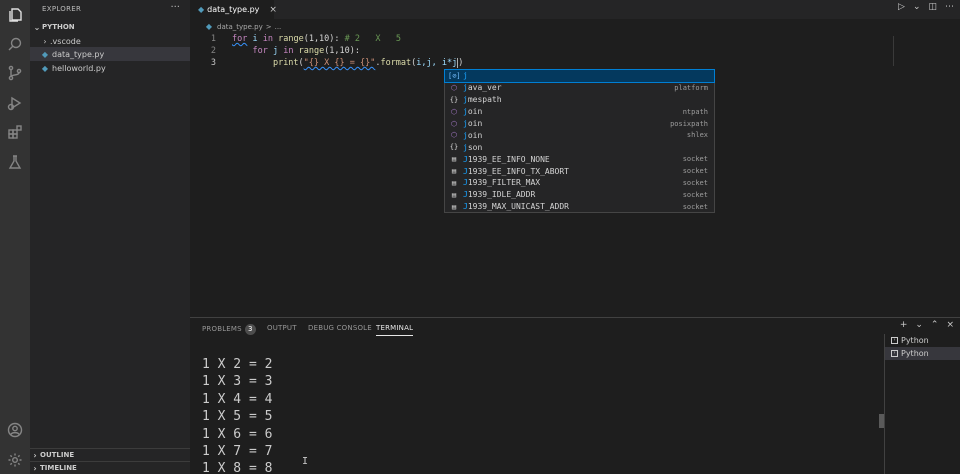 The height and width of the screenshot is (474, 960). What do you see at coordinates (579, 207) in the screenshot?
I see `suggestion-item: ▤ J1939_MAX_UNICAST_ADDR socket` at bounding box center [579, 207].